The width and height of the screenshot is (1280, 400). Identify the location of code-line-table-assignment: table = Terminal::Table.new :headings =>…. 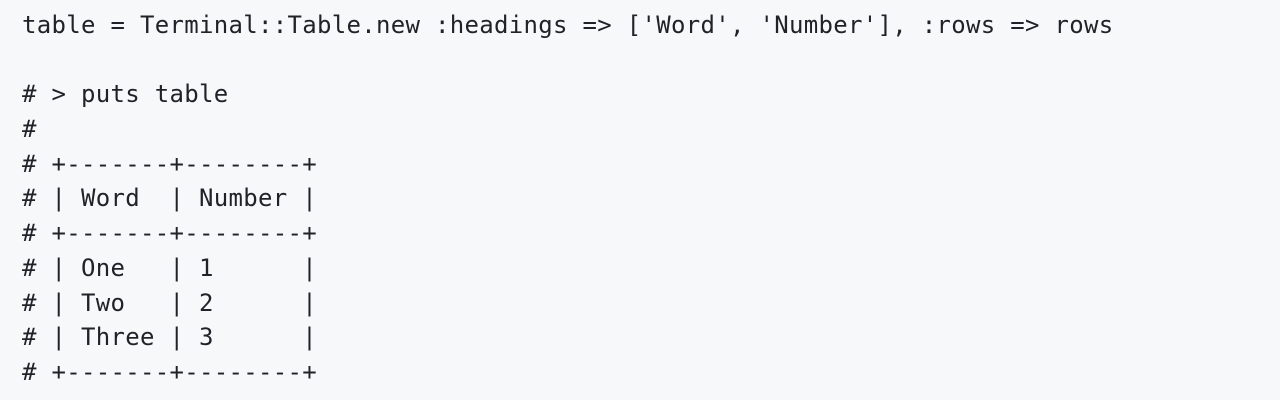
(568, 25).